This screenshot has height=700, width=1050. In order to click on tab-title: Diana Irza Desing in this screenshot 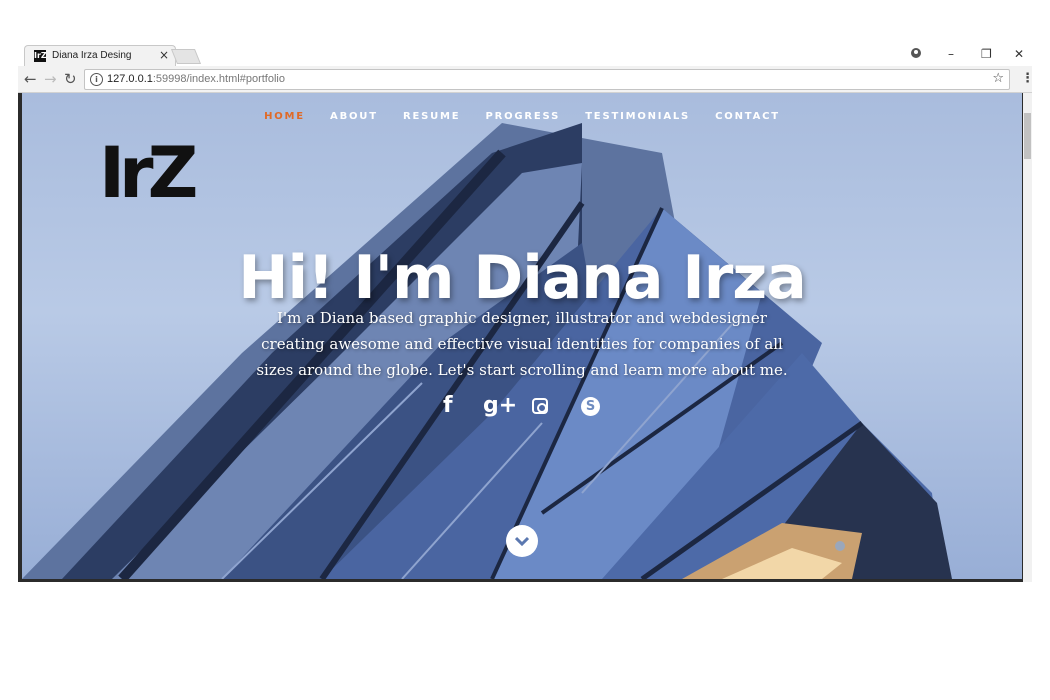, I will do `click(92, 55)`.